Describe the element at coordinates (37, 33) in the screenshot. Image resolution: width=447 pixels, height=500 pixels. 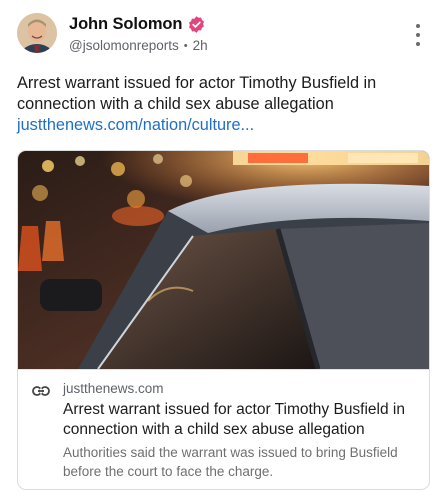
I see `author-avatar` at that location.